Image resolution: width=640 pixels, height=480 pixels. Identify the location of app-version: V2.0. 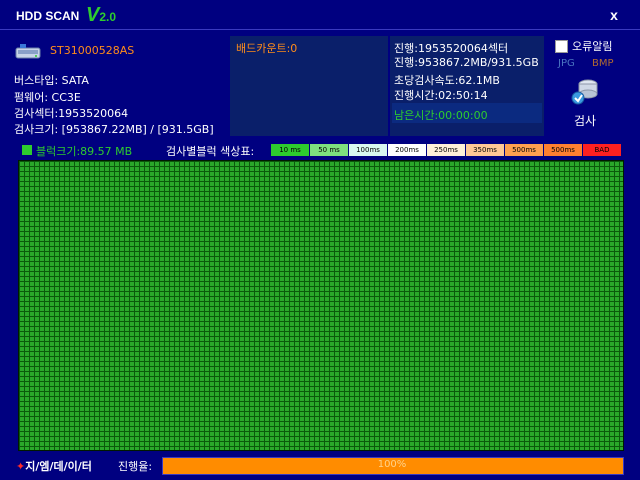
(101, 15).